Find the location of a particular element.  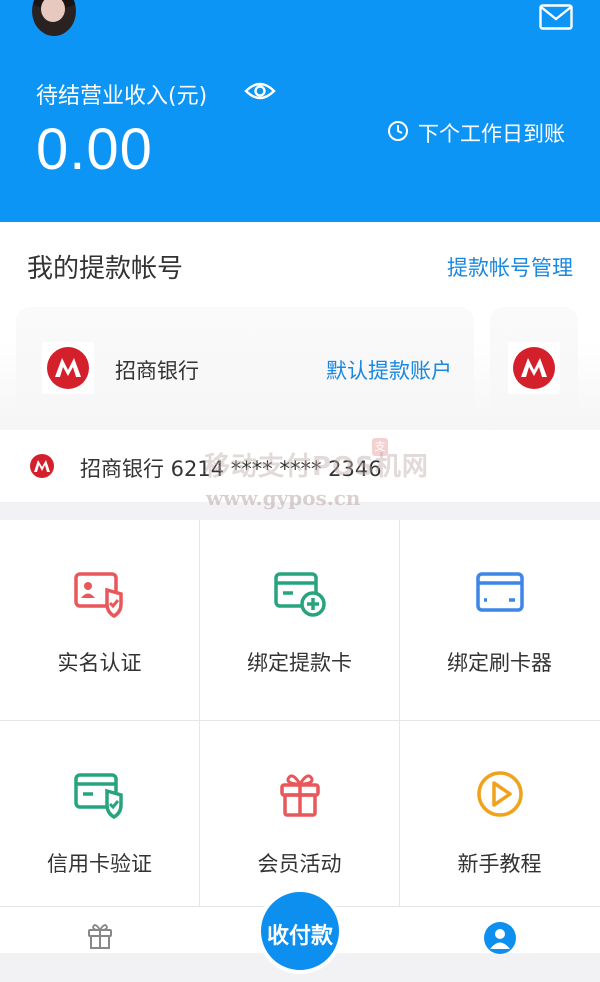

card-add-icon is located at coordinates (300, 594).